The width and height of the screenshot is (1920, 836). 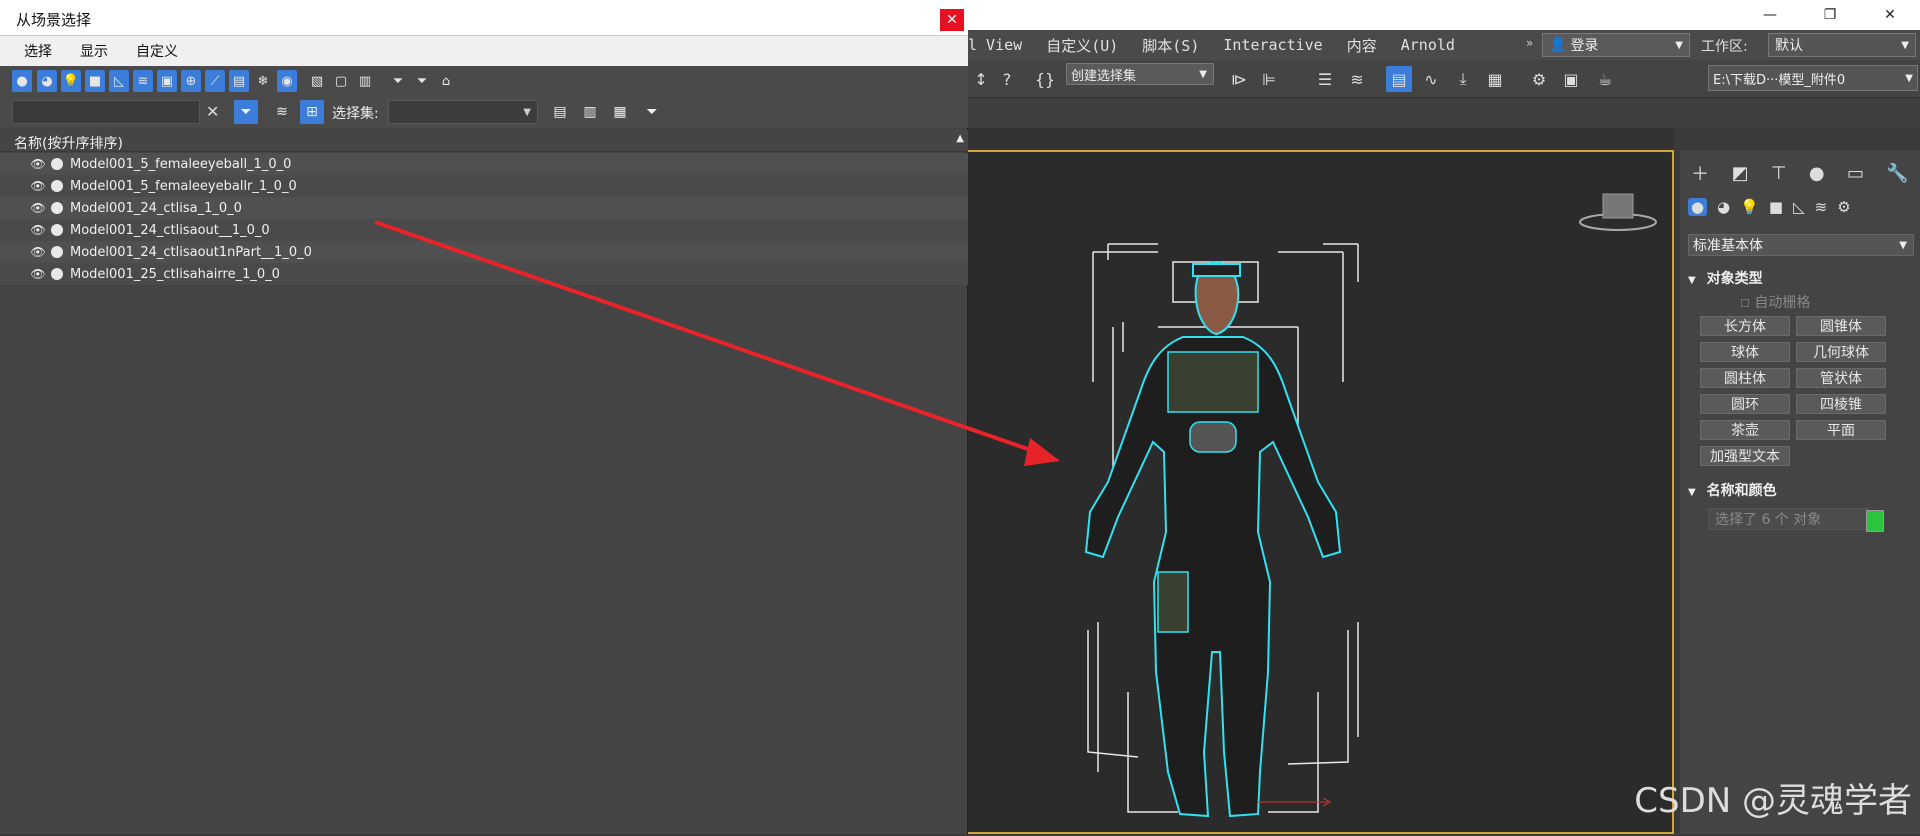 I want to click on display-none-icon: ▢, so click(x=341, y=81).